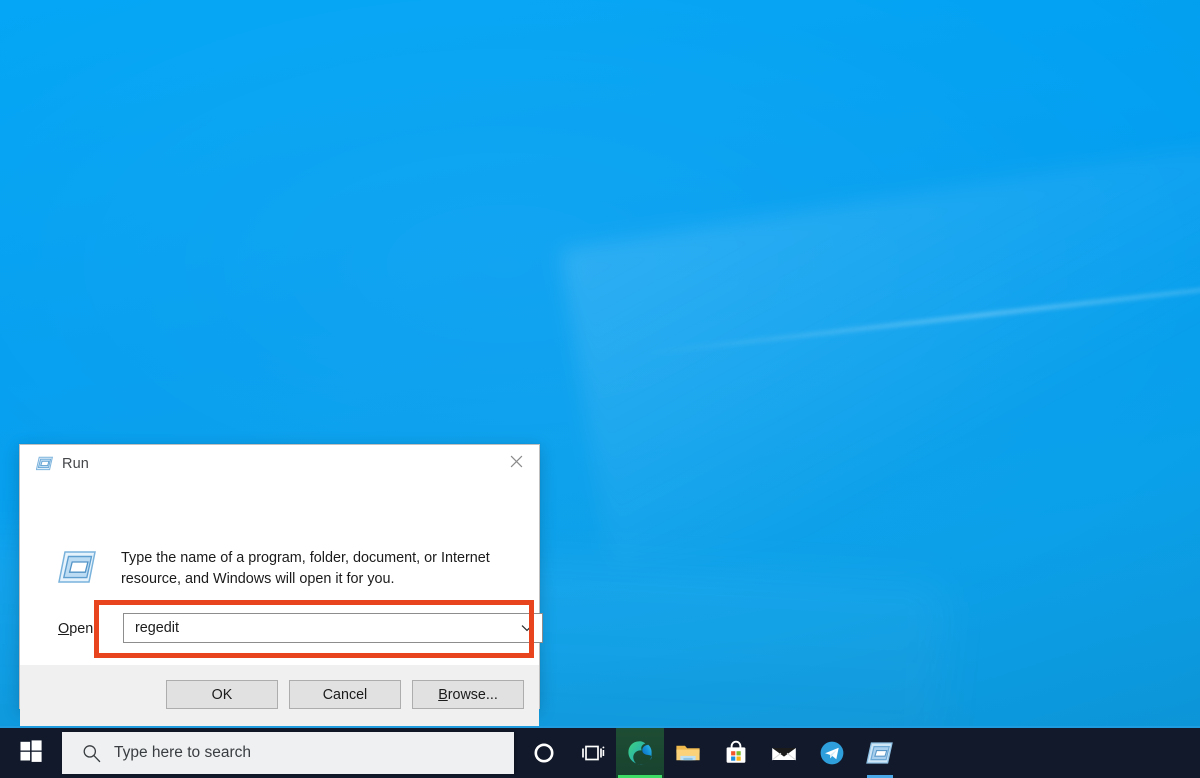 The image size is (1200, 778). What do you see at coordinates (64, 629) in the screenshot?
I see `open-label-accel: O` at bounding box center [64, 629].